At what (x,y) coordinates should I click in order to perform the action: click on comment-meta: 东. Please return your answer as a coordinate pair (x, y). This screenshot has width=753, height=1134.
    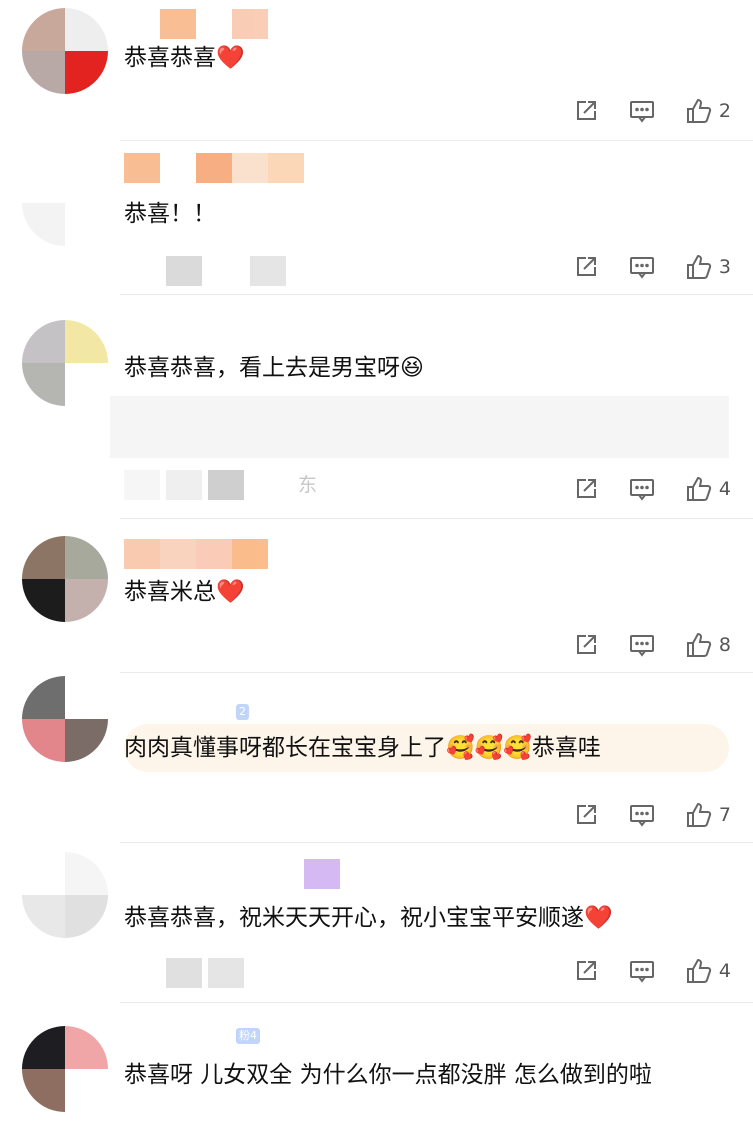
    Looking at the image, I should click on (220, 485).